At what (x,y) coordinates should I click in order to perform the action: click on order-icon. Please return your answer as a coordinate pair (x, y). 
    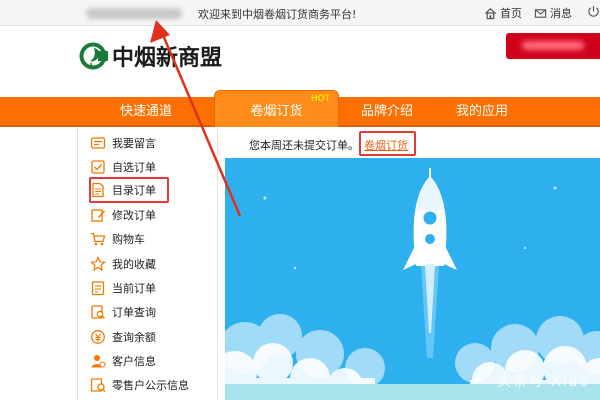
    Looking at the image, I should click on (98, 288).